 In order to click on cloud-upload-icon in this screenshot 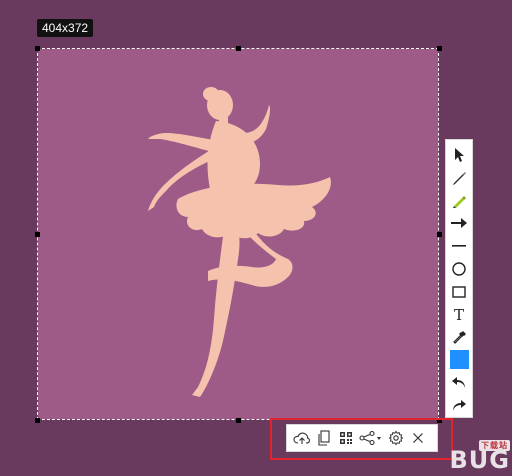, I will do `click(302, 438)`.